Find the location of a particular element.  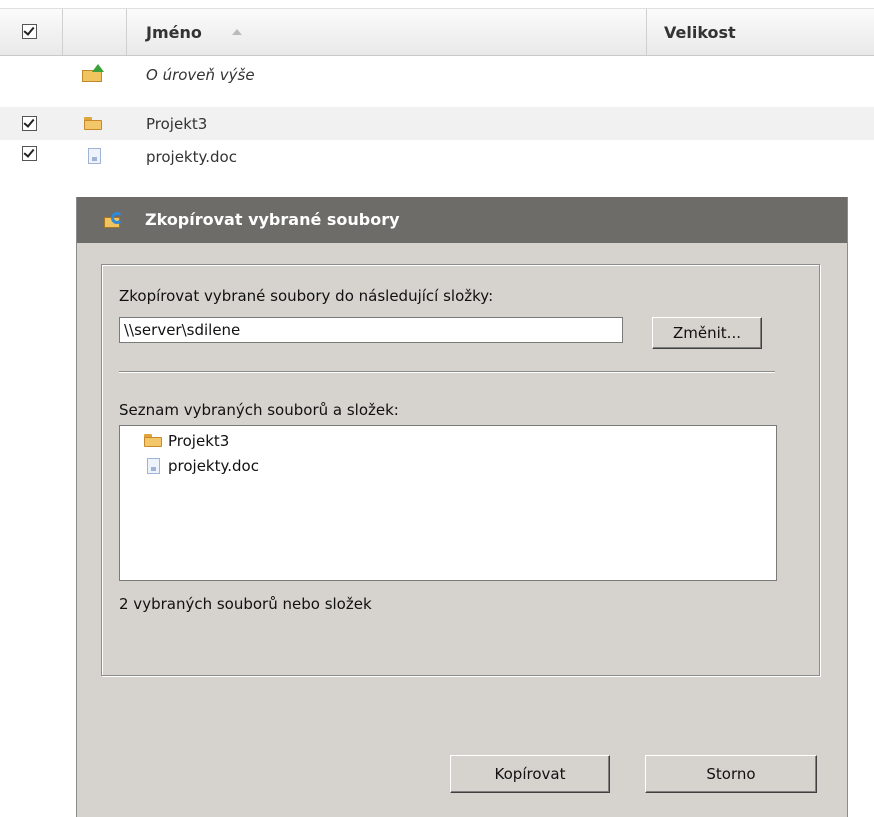

list-item-parent: O úroveň výše is located at coordinates (437, 74).